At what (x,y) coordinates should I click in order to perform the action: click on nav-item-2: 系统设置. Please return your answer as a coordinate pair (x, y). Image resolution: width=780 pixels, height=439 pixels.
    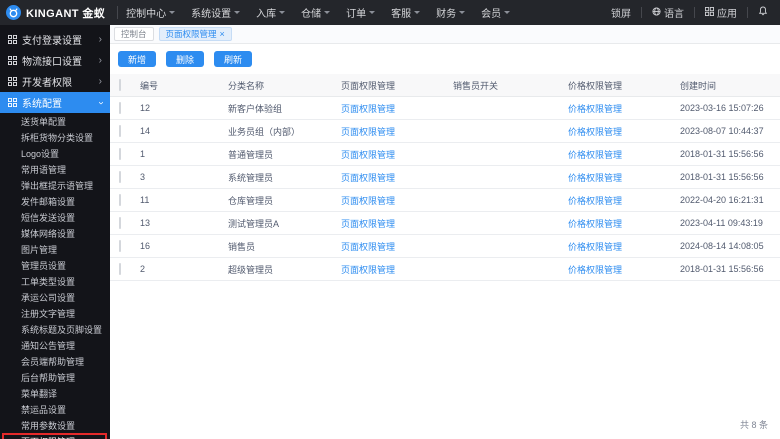
    Looking at the image, I should click on (216, 12).